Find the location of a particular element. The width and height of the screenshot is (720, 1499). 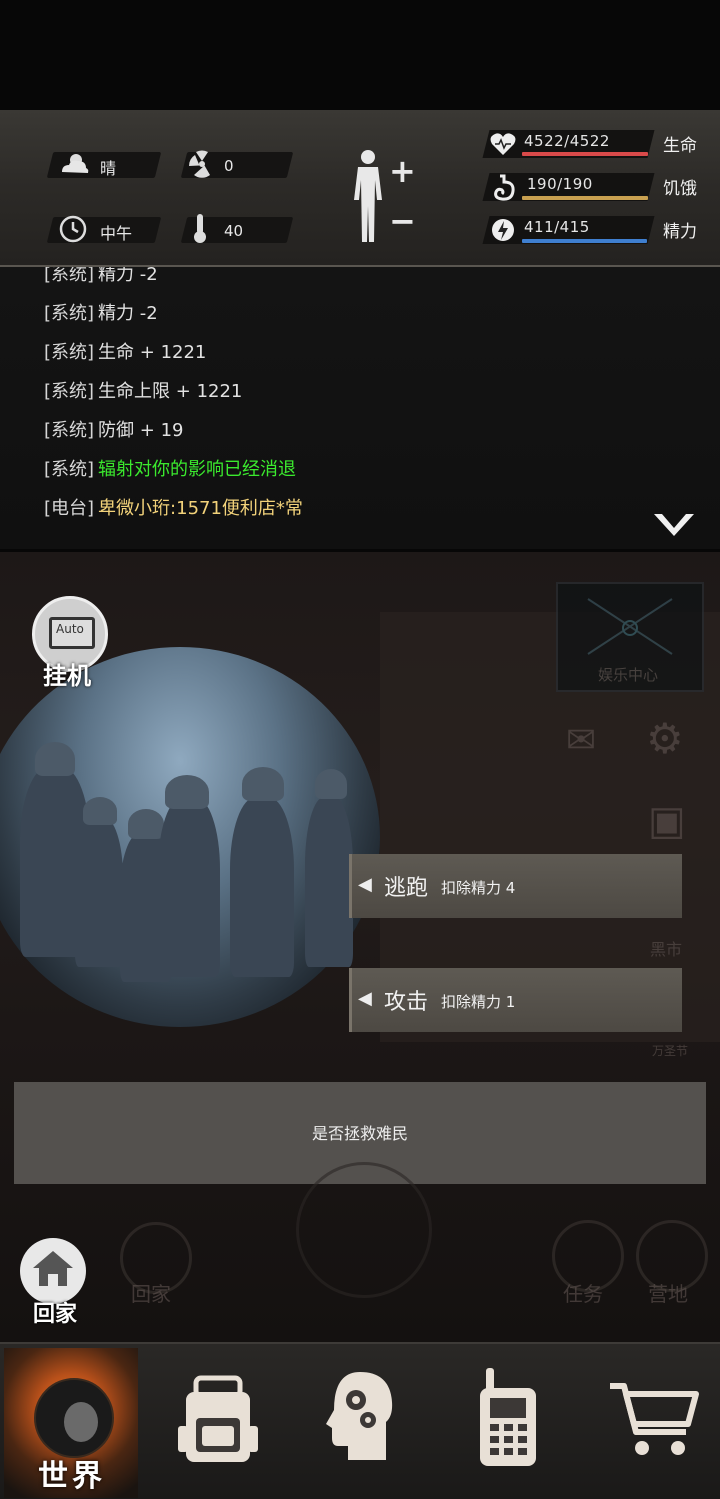

encounter-scope-view is located at coordinates (190, 837).